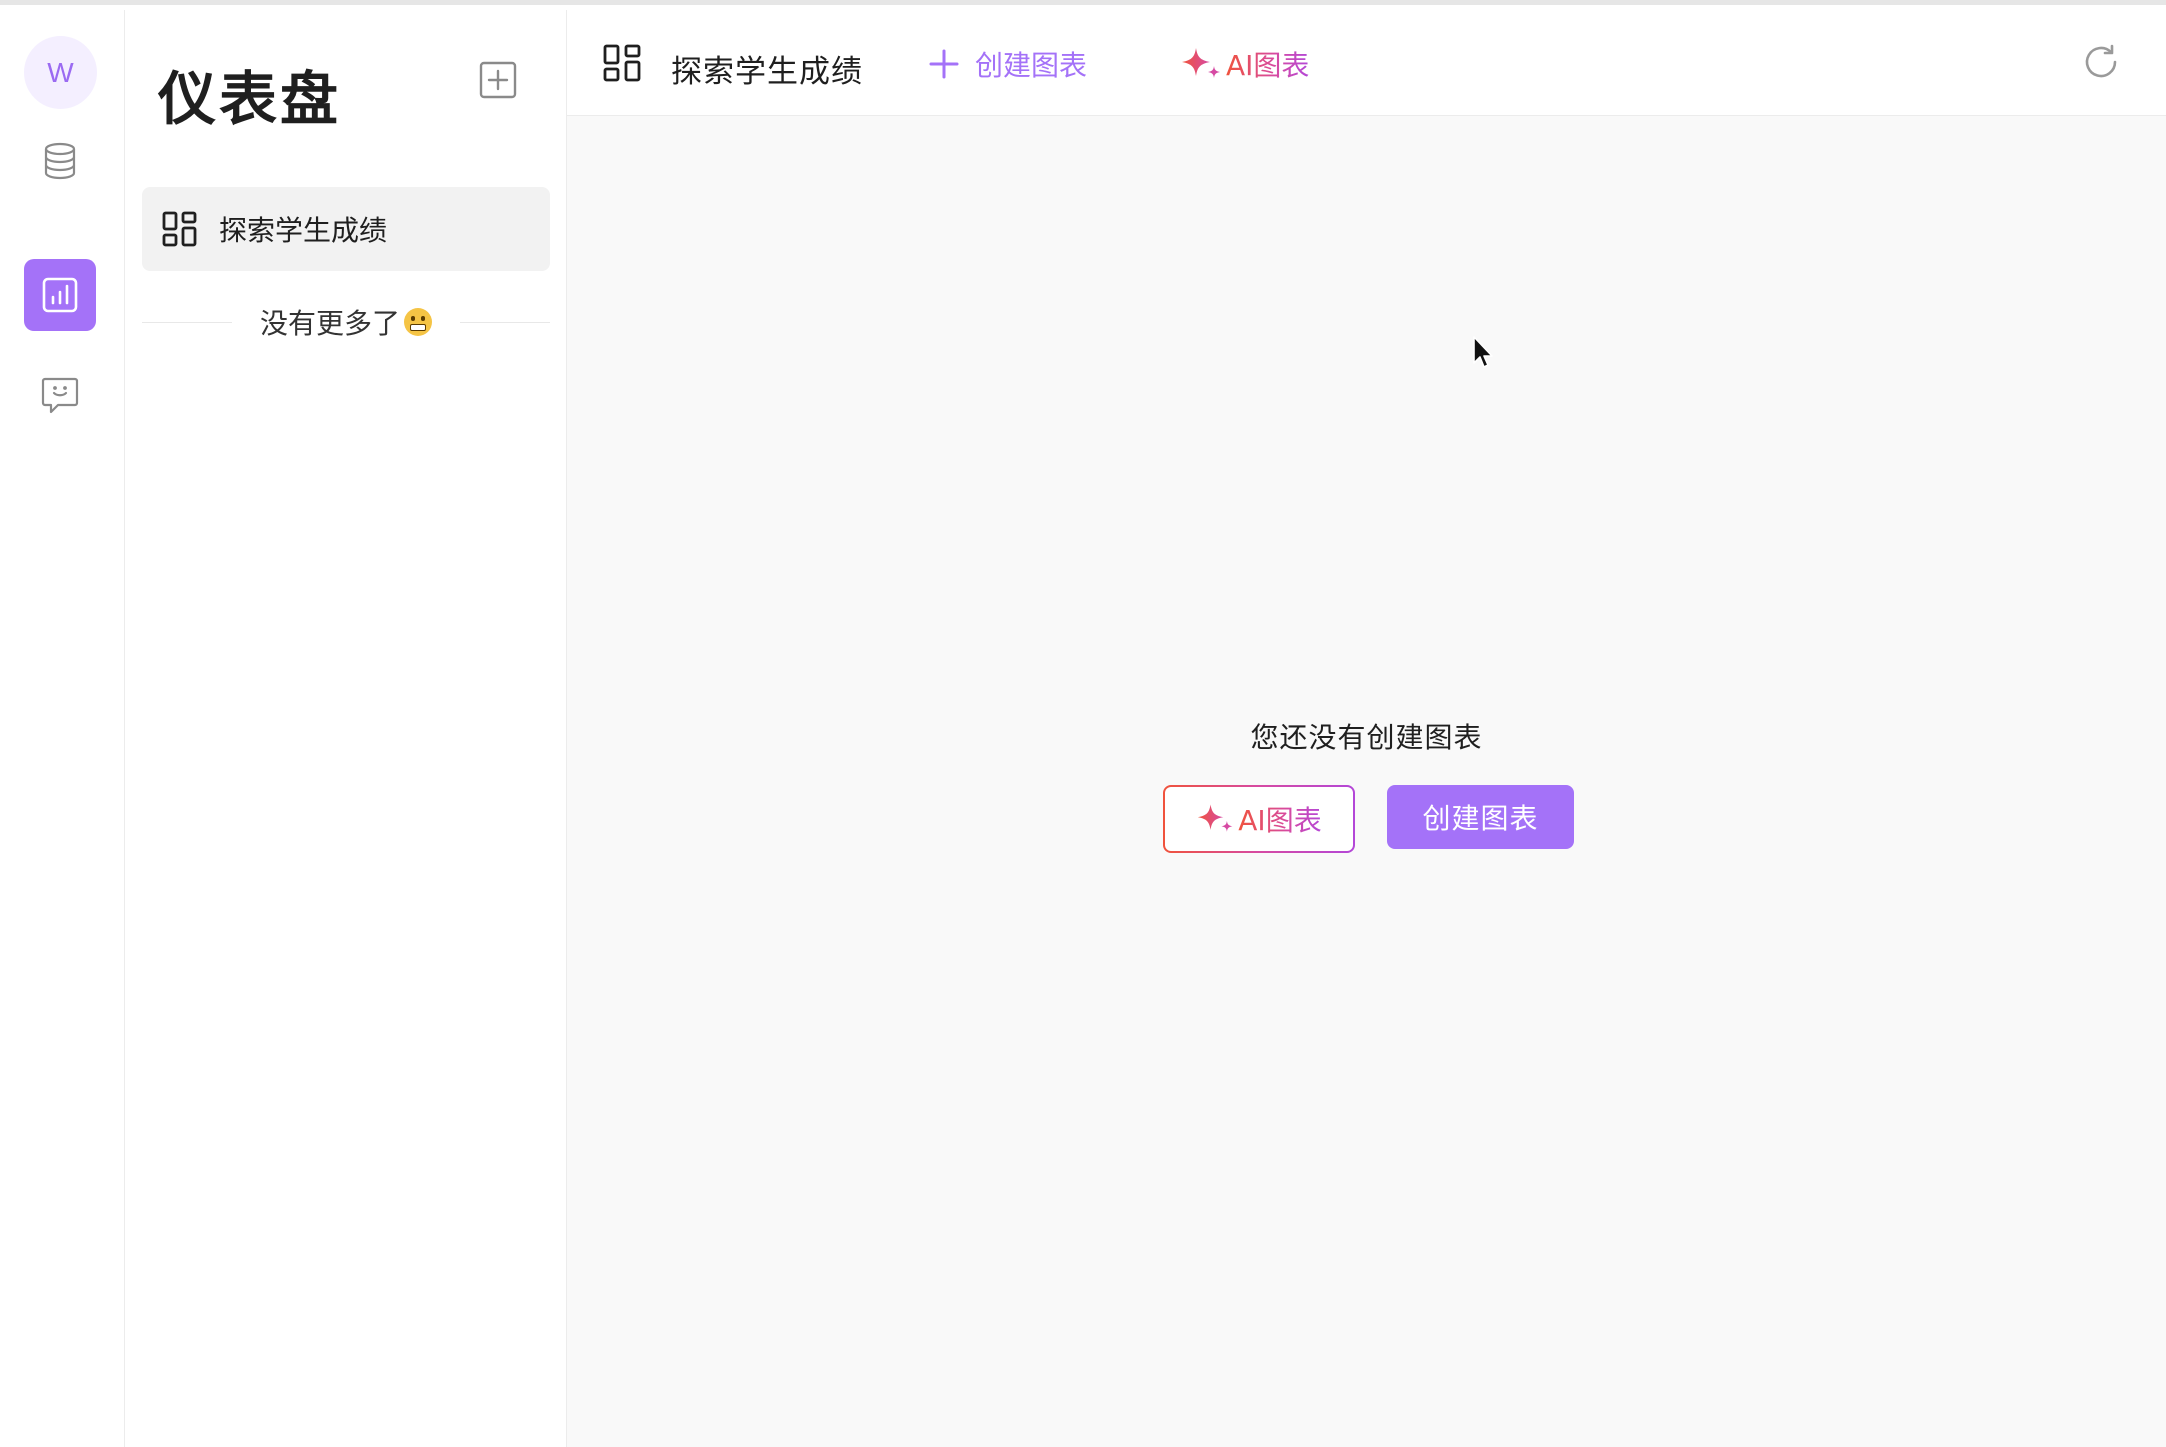 This screenshot has width=2166, height=1447. What do you see at coordinates (1483, 352) in the screenshot?
I see `mouse-cursor-icon` at bounding box center [1483, 352].